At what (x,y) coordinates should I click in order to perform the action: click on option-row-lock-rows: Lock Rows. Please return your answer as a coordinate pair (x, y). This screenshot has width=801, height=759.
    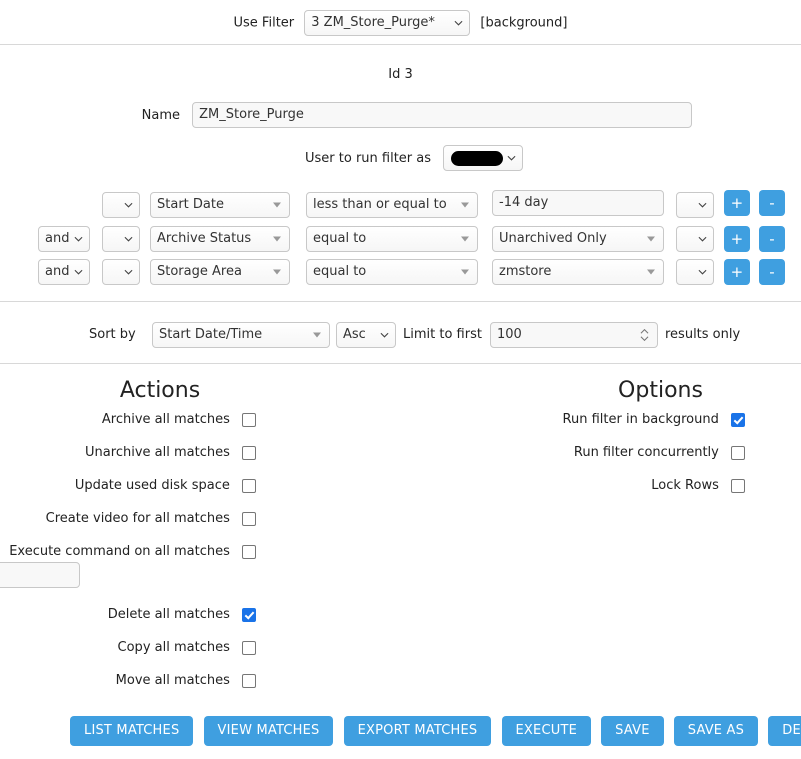
    Looking at the image, I should click on (625, 485).